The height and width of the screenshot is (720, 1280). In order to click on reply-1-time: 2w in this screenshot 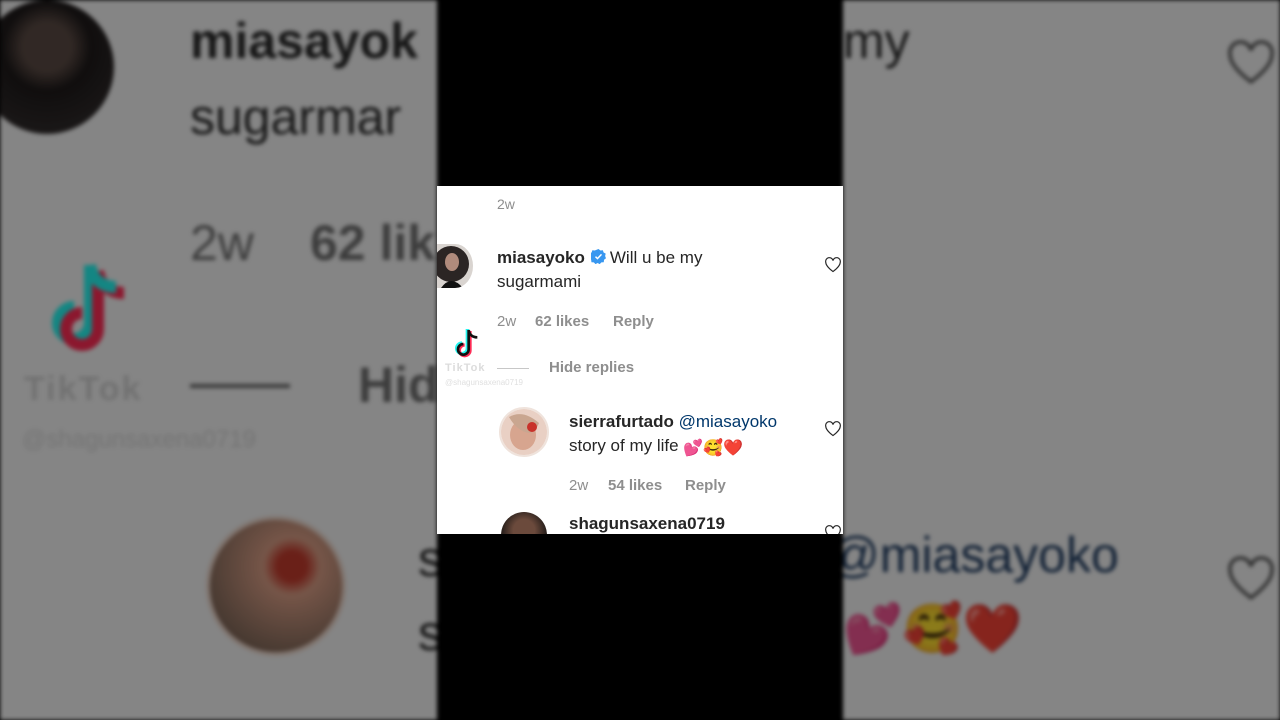, I will do `click(579, 485)`.